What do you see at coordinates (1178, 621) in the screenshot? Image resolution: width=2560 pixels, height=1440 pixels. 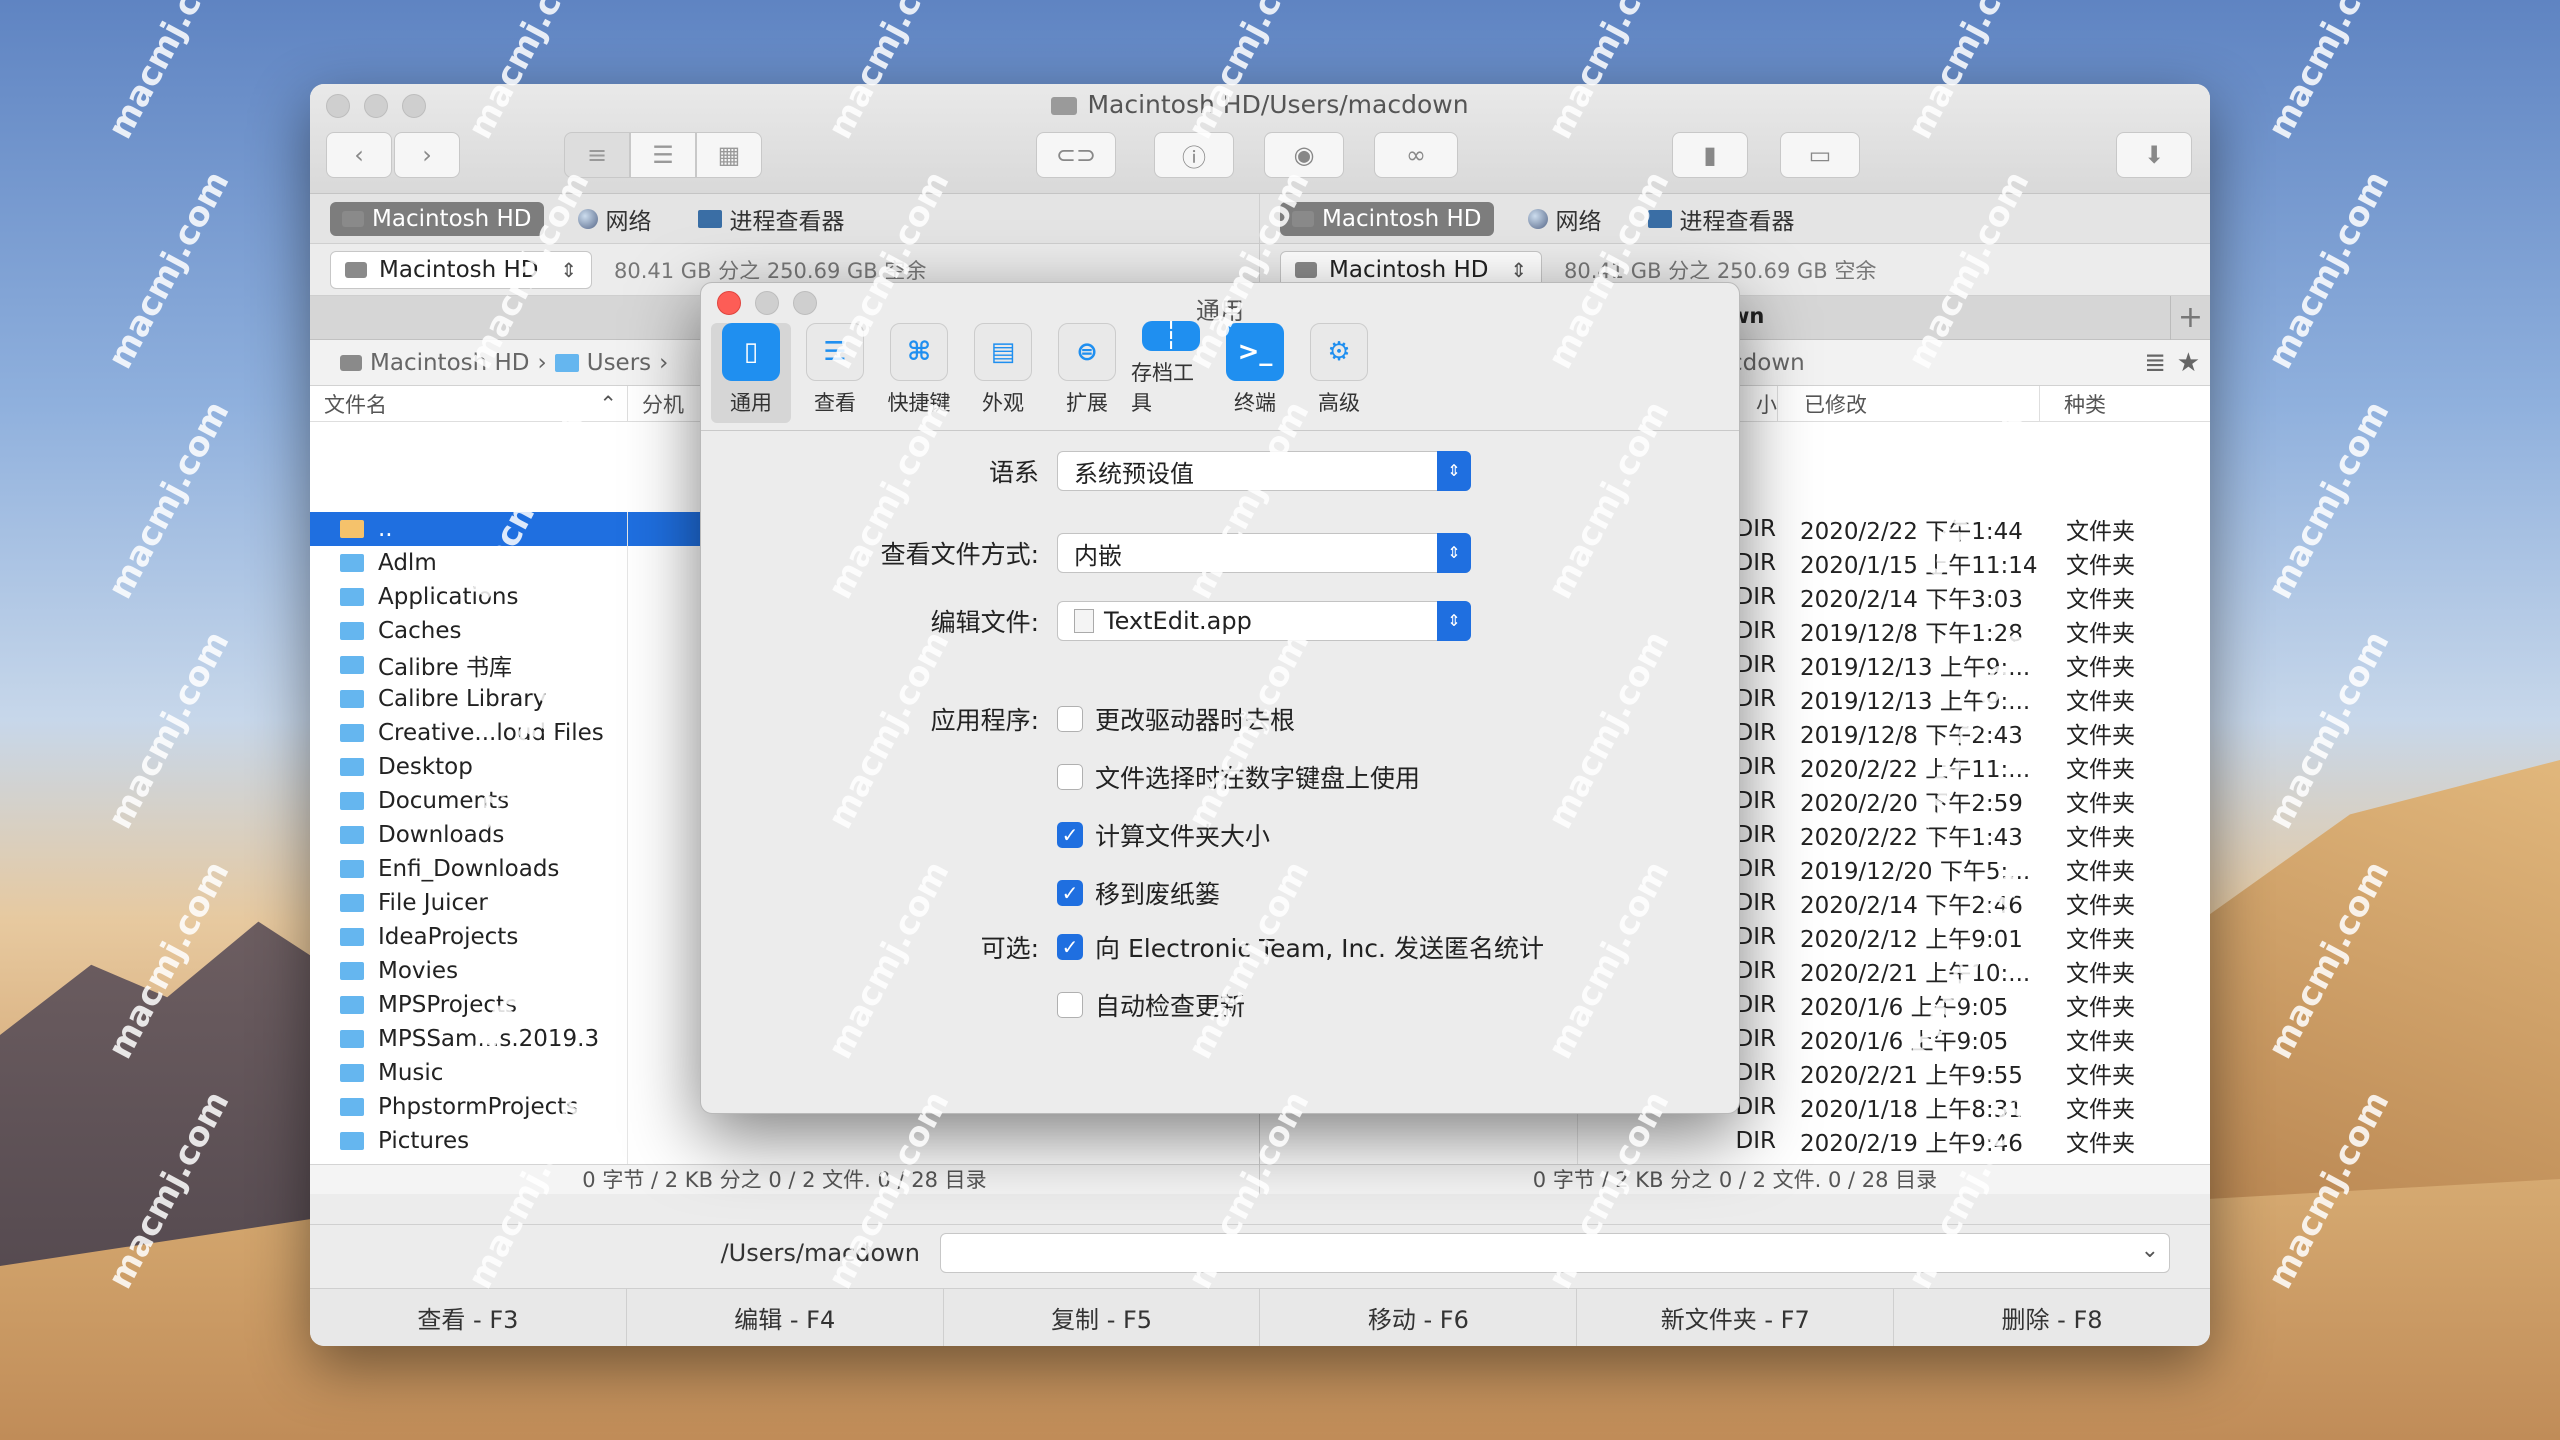 I see `editor-value: TextEdit.app` at bounding box center [1178, 621].